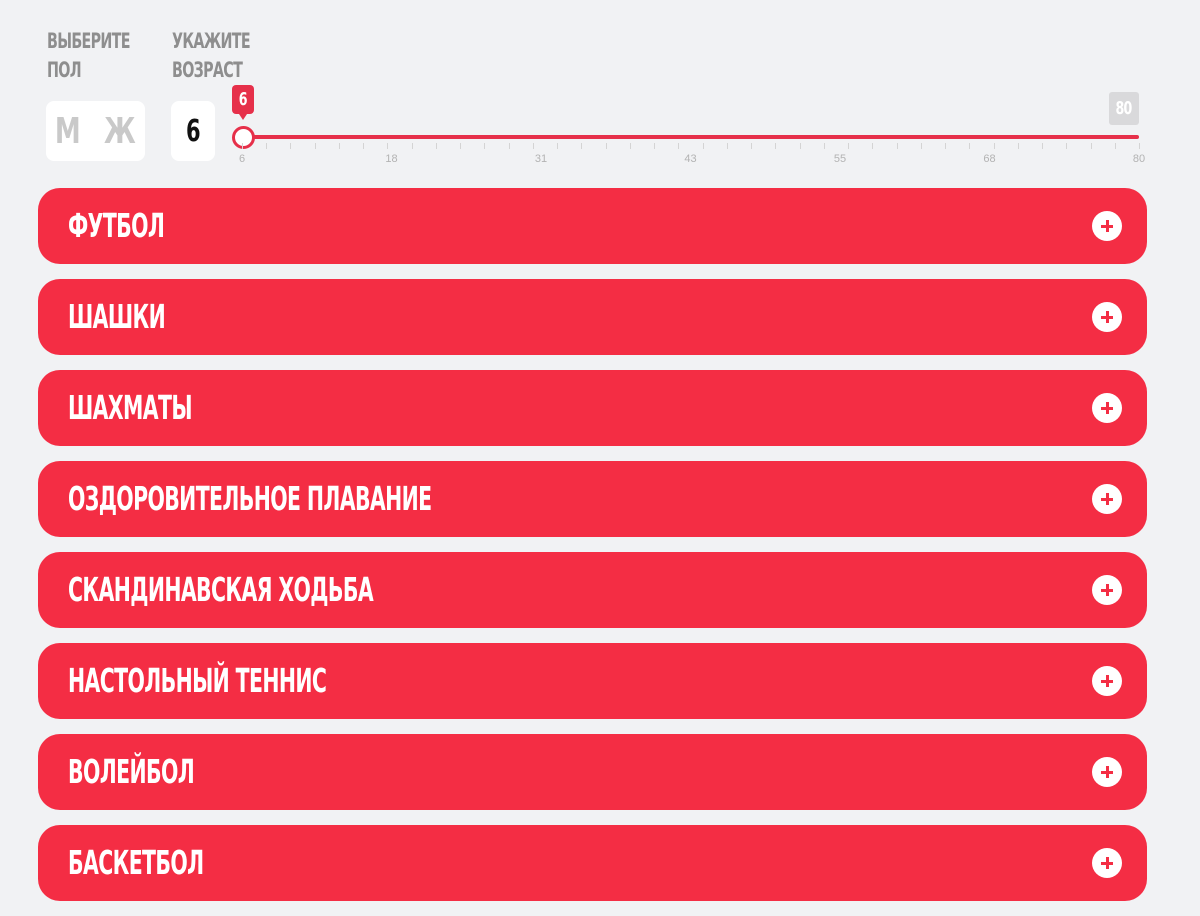  Describe the element at coordinates (250, 498) in the screenshot. I see `accordion-title: Оздоровительное плавание` at that location.